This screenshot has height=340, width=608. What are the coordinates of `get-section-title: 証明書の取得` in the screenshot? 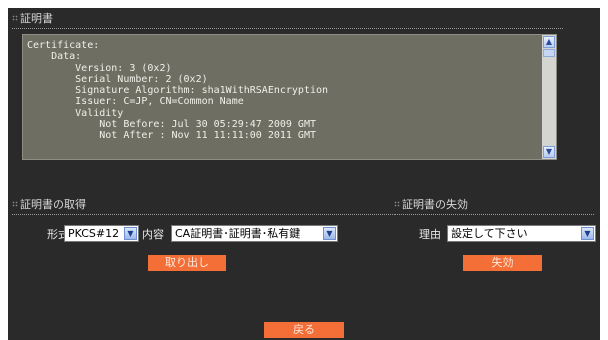 It's located at (49, 205).